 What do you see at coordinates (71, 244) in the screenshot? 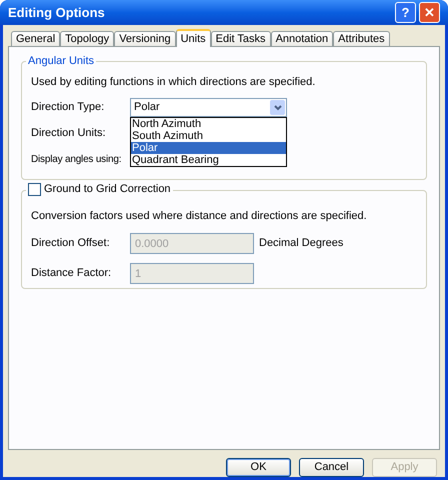
I see `field-label: Direction Offset:` at bounding box center [71, 244].